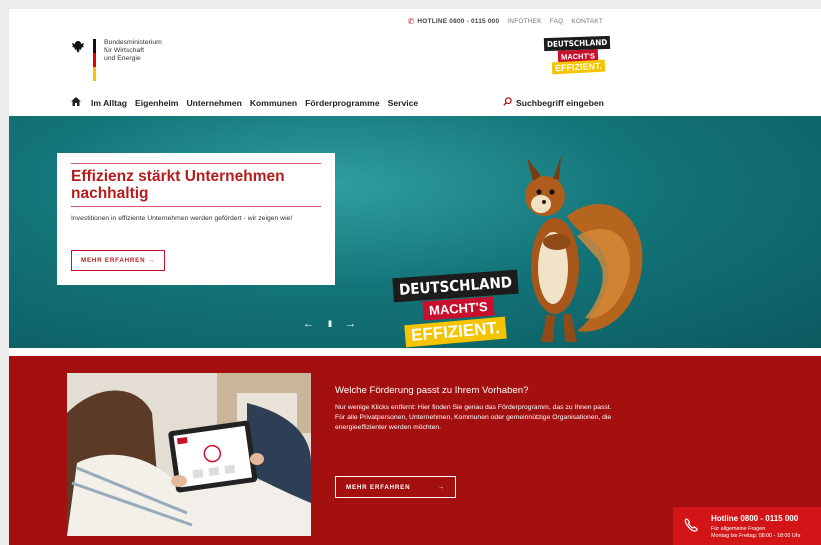 This screenshot has height=545, width=821. I want to click on infothek-link: INFOTHEK, so click(524, 21).